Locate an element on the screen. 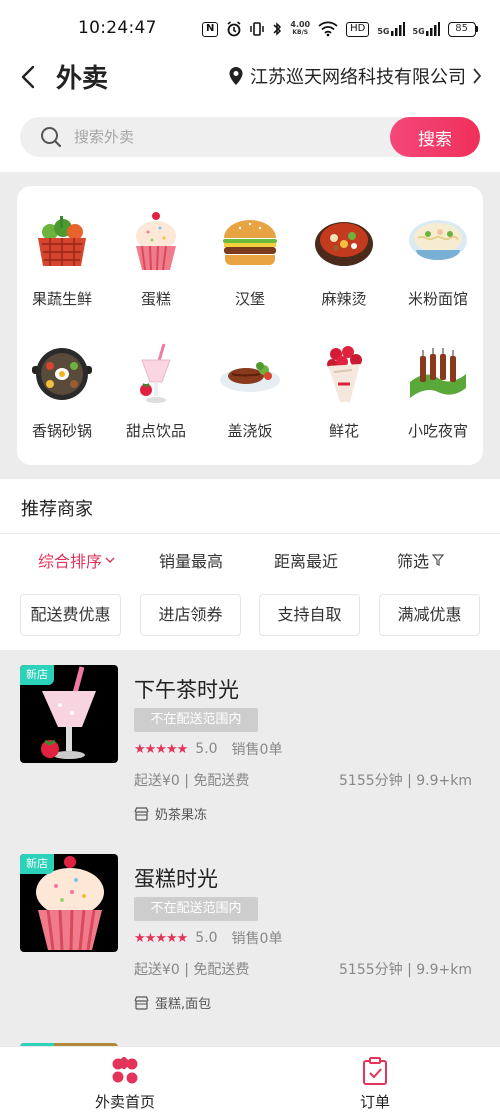  category-snack: 小吃夜宵 is located at coordinates (438, 391).